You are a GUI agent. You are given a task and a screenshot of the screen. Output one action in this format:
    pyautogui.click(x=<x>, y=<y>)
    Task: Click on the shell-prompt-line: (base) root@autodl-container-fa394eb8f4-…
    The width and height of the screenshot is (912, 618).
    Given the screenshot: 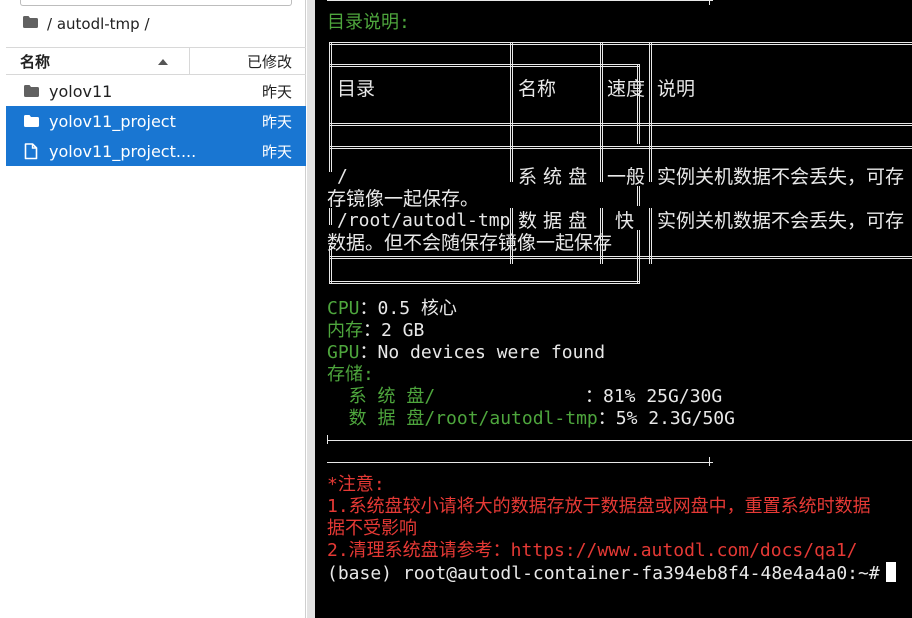 What is the action you would take?
    pyautogui.click(x=611, y=573)
    